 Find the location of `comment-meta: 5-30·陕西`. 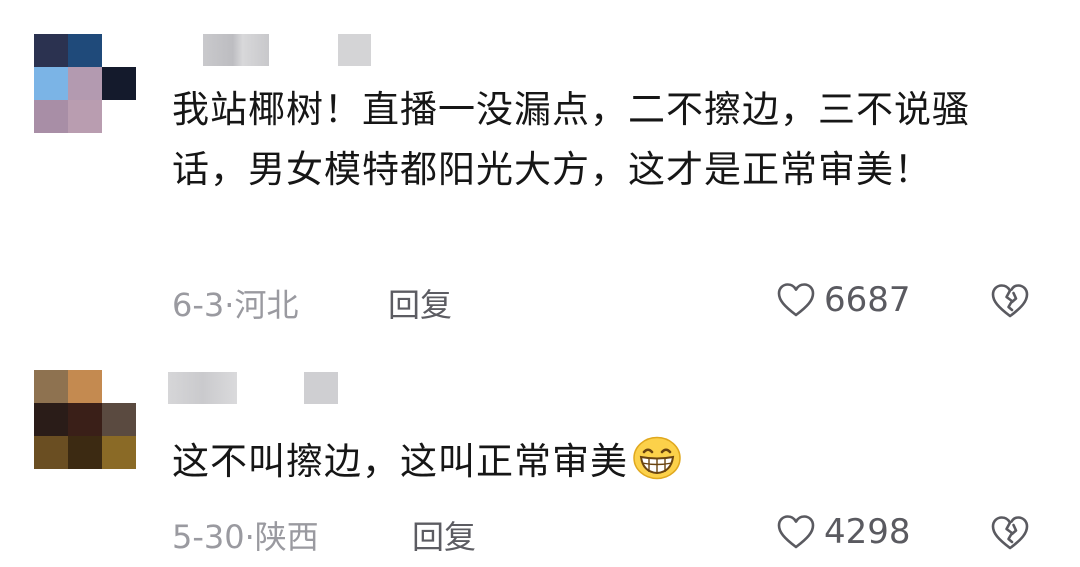

comment-meta: 5-30·陕西 is located at coordinates (245, 535).